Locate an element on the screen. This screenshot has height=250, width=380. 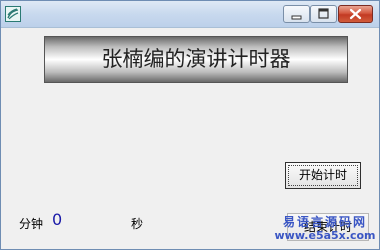
seconds-label: 秒 is located at coordinates (137, 224).